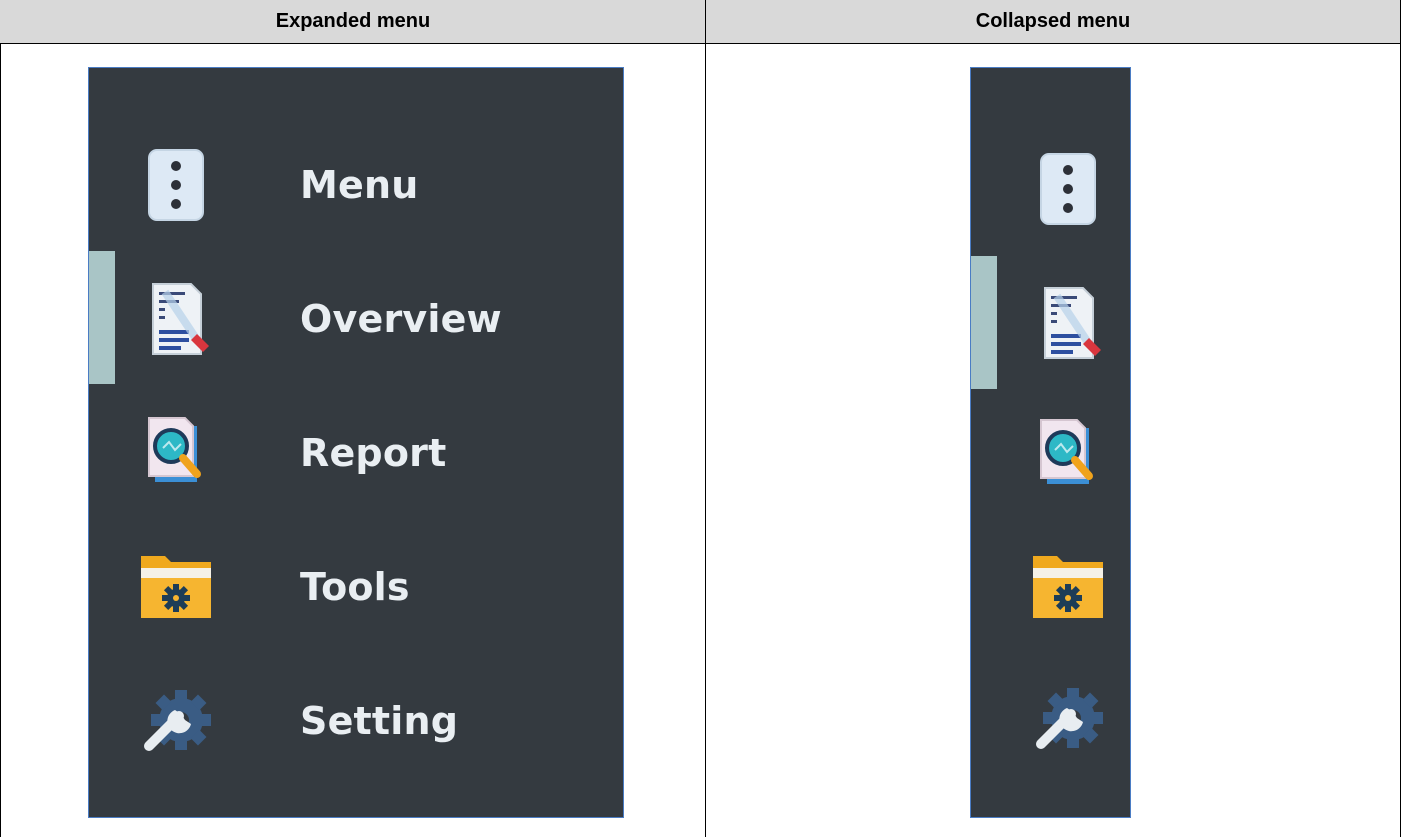 Image resolution: width=1401 pixels, height=837 pixels. I want to click on sidebar-item-tools: Tools, so click(356, 587).